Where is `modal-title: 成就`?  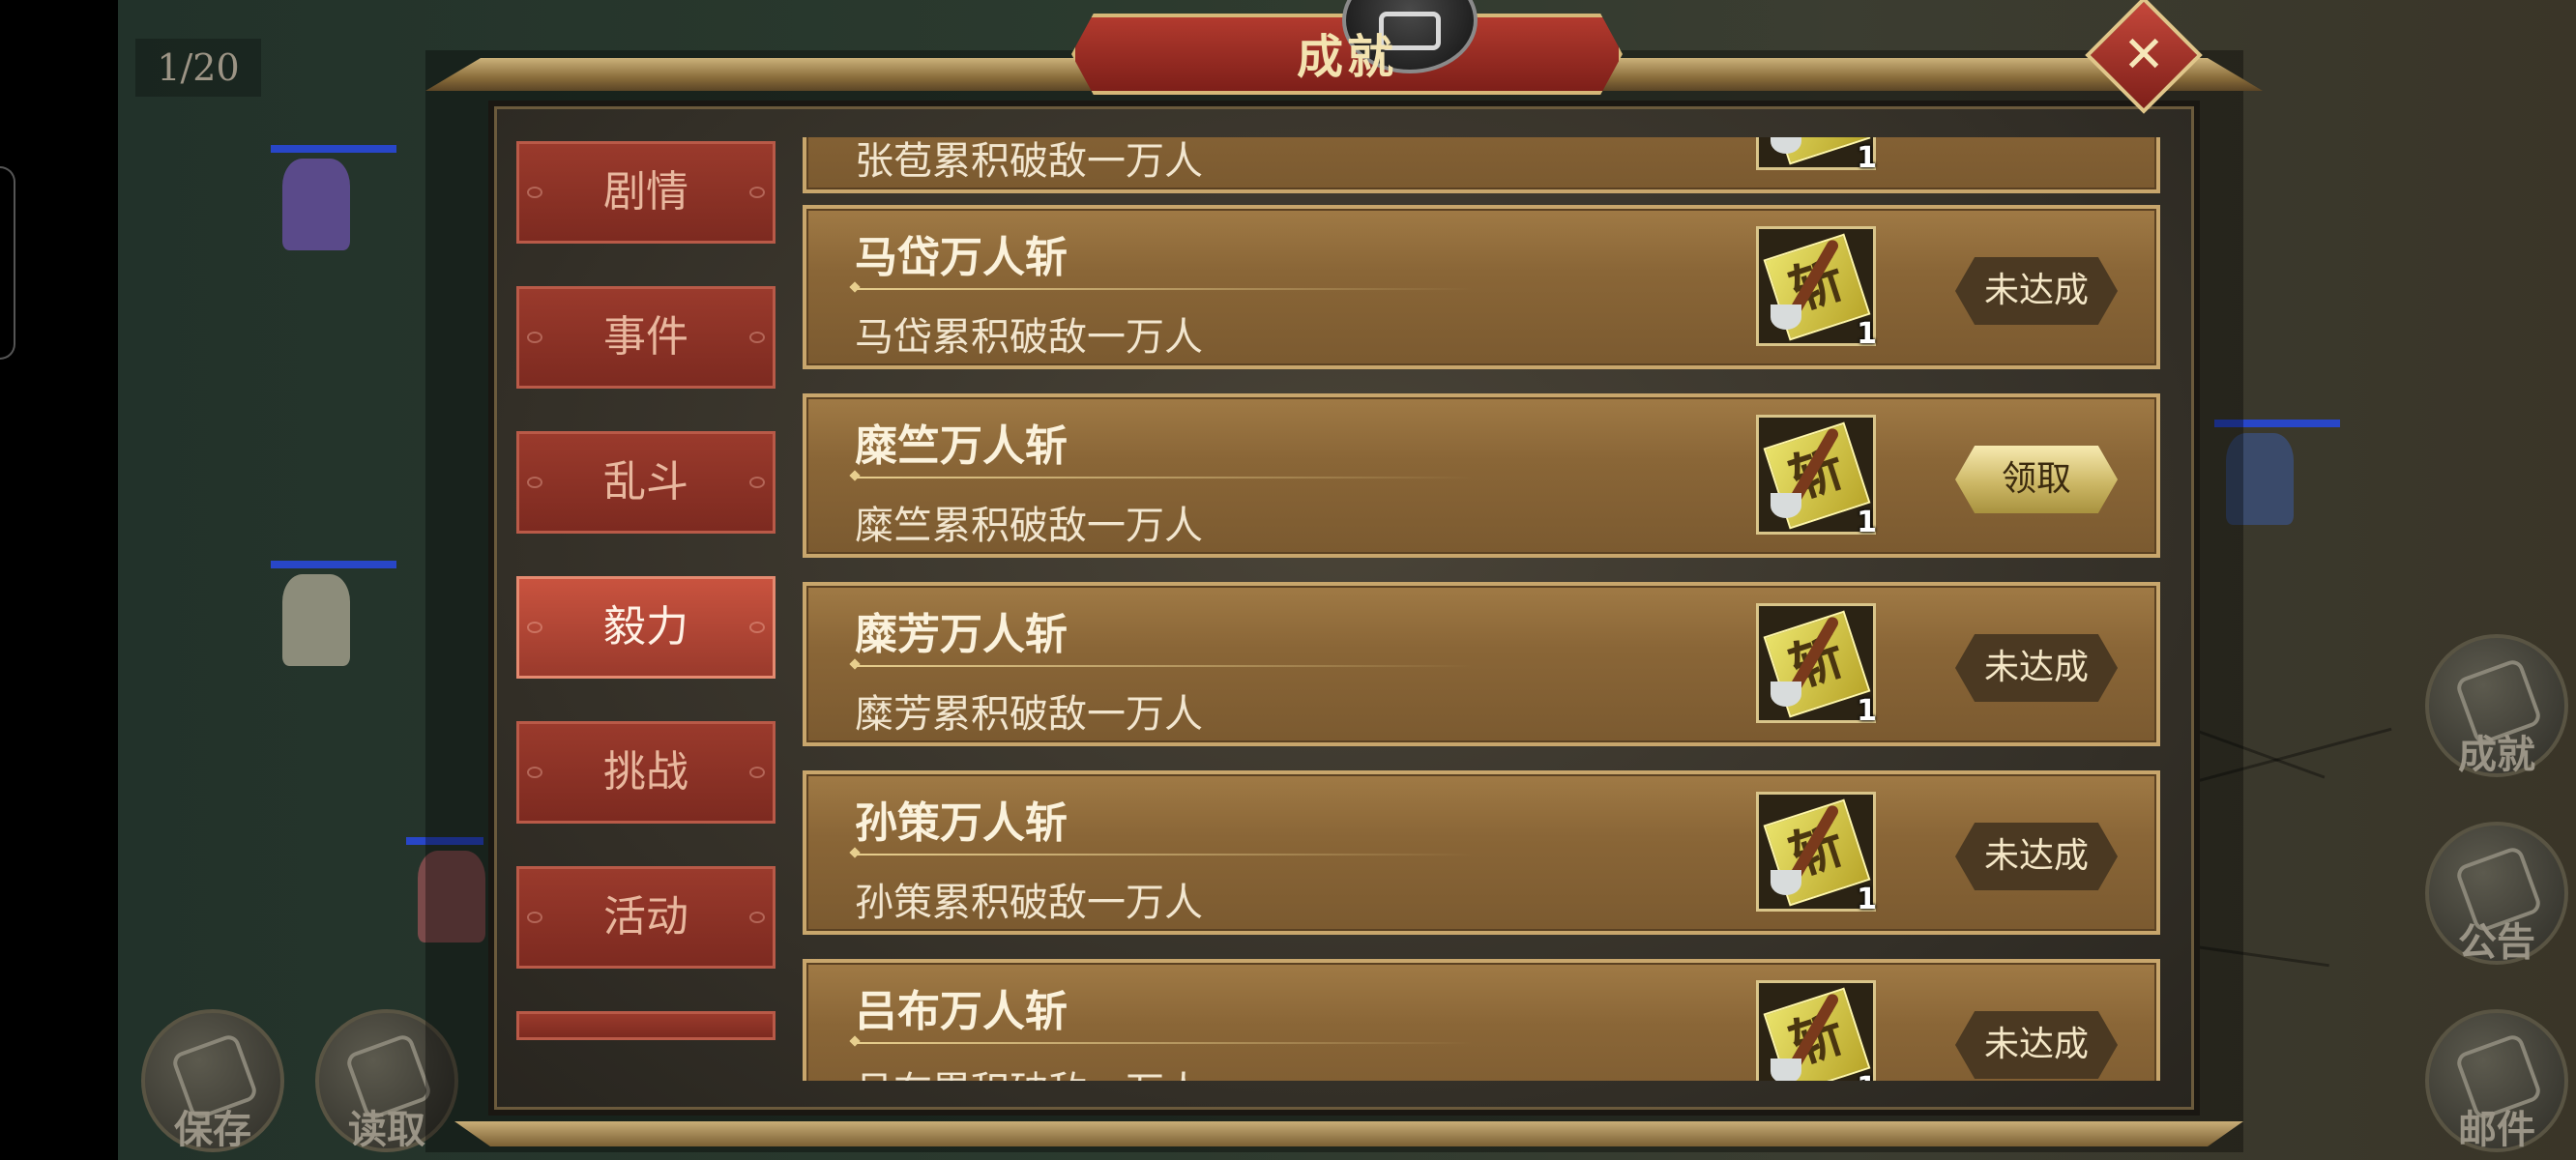
modal-title: 成就 is located at coordinates (1346, 57).